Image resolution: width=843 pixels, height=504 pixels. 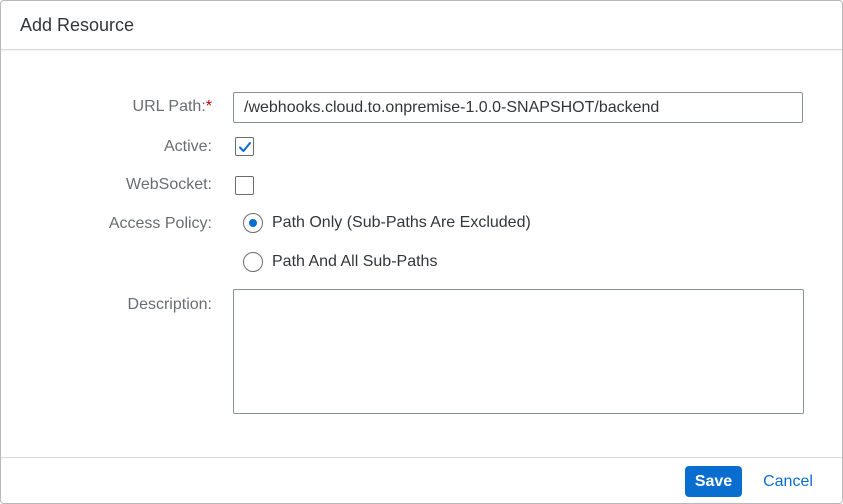 I want to click on description-label: Description:, so click(x=169, y=304).